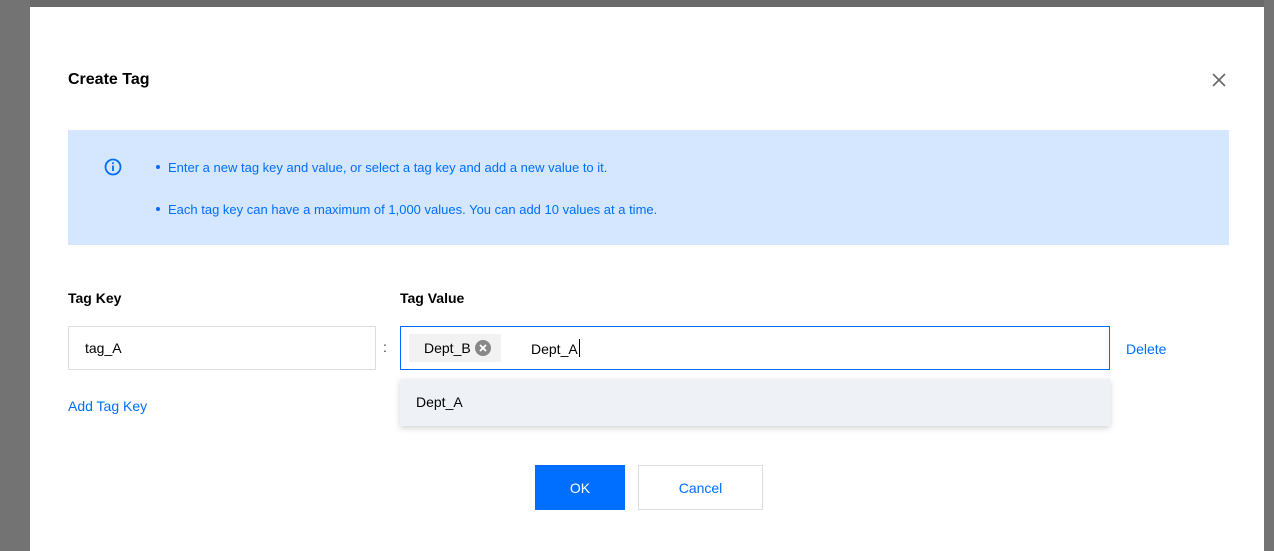 The height and width of the screenshot is (551, 1274). Describe the element at coordinates (700, 487) in the screenshot. I see `cancel-button: Cancel` at that location.